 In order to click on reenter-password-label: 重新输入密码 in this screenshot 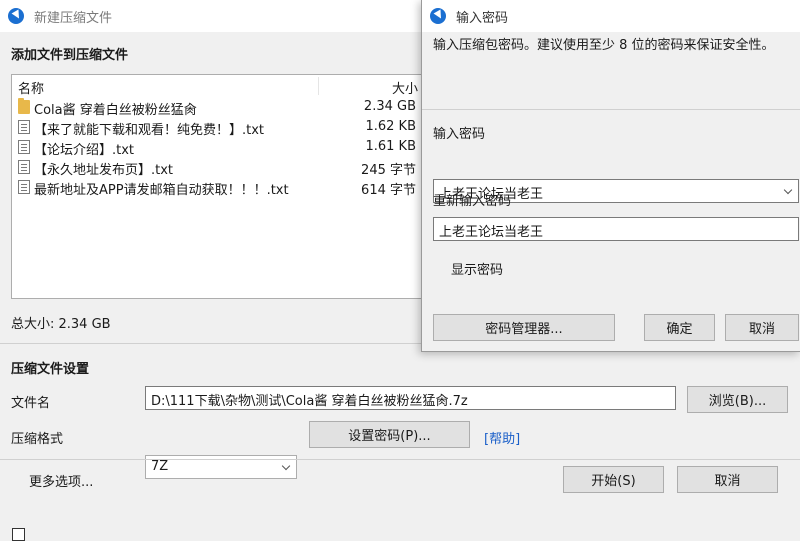, I will do `click(472, 201)`.